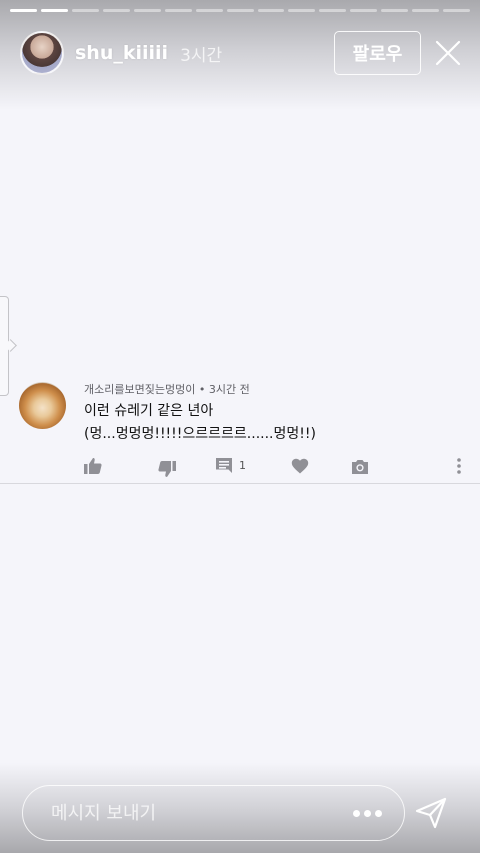  Describe the element at coordinates (300, 466) in the screenshot. I see `heart-icon` at that location.